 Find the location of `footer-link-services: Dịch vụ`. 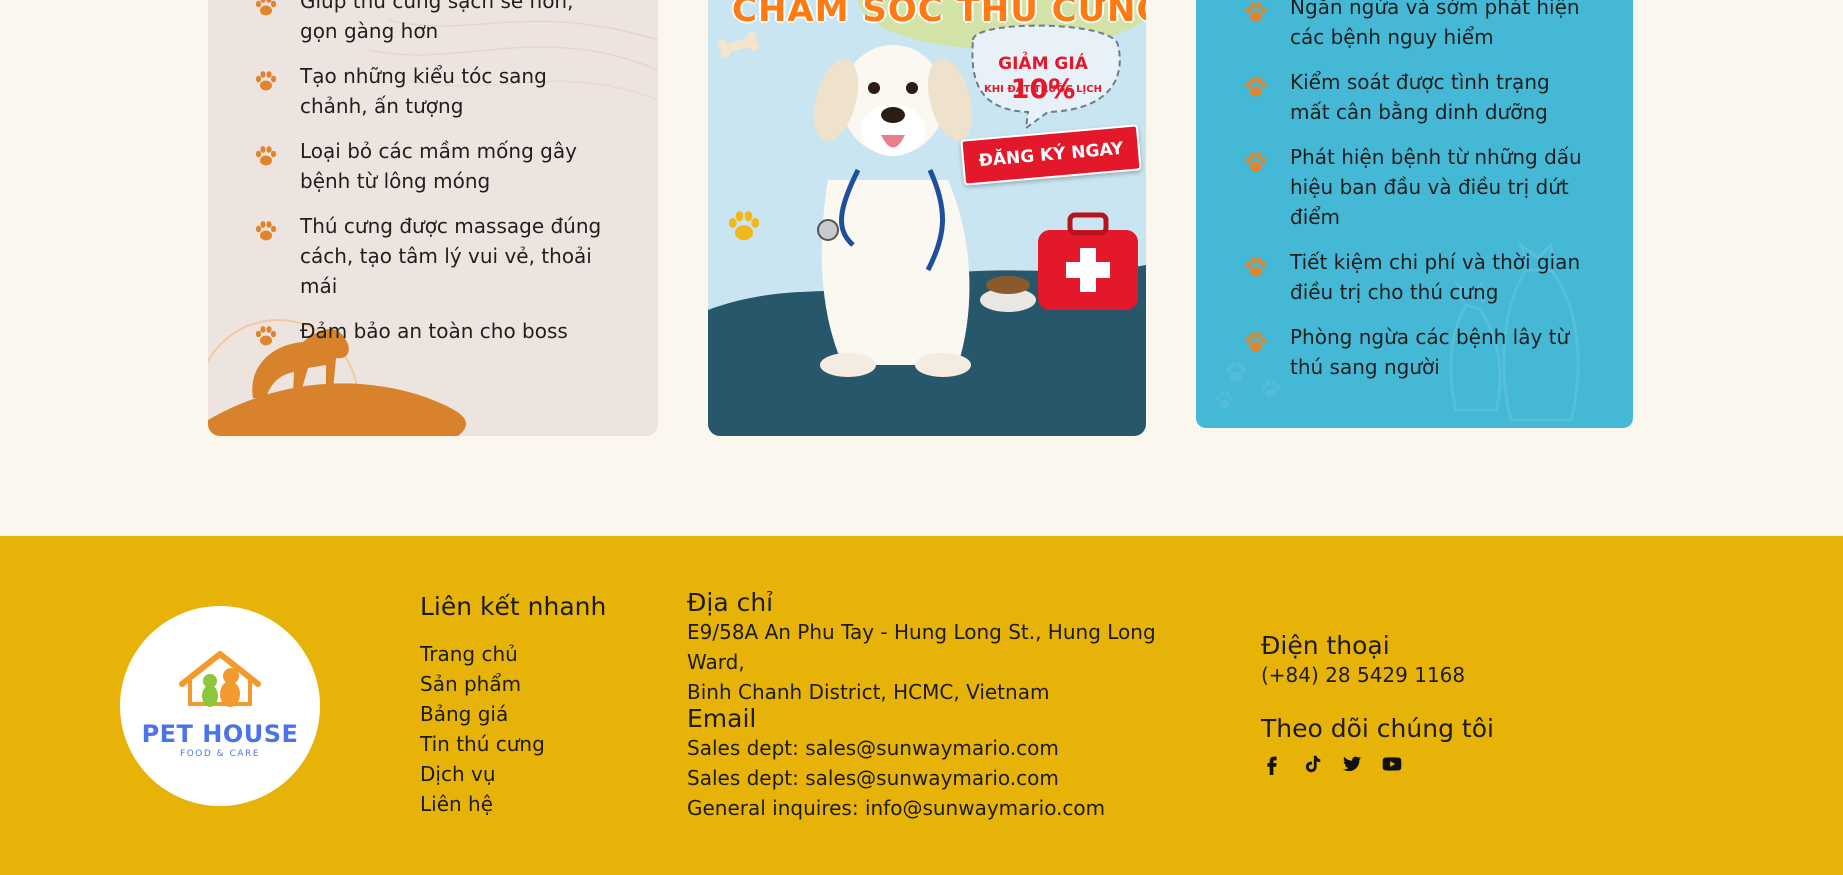

footer-link-services: Dịch vụ is located at coordinates (513, 774).